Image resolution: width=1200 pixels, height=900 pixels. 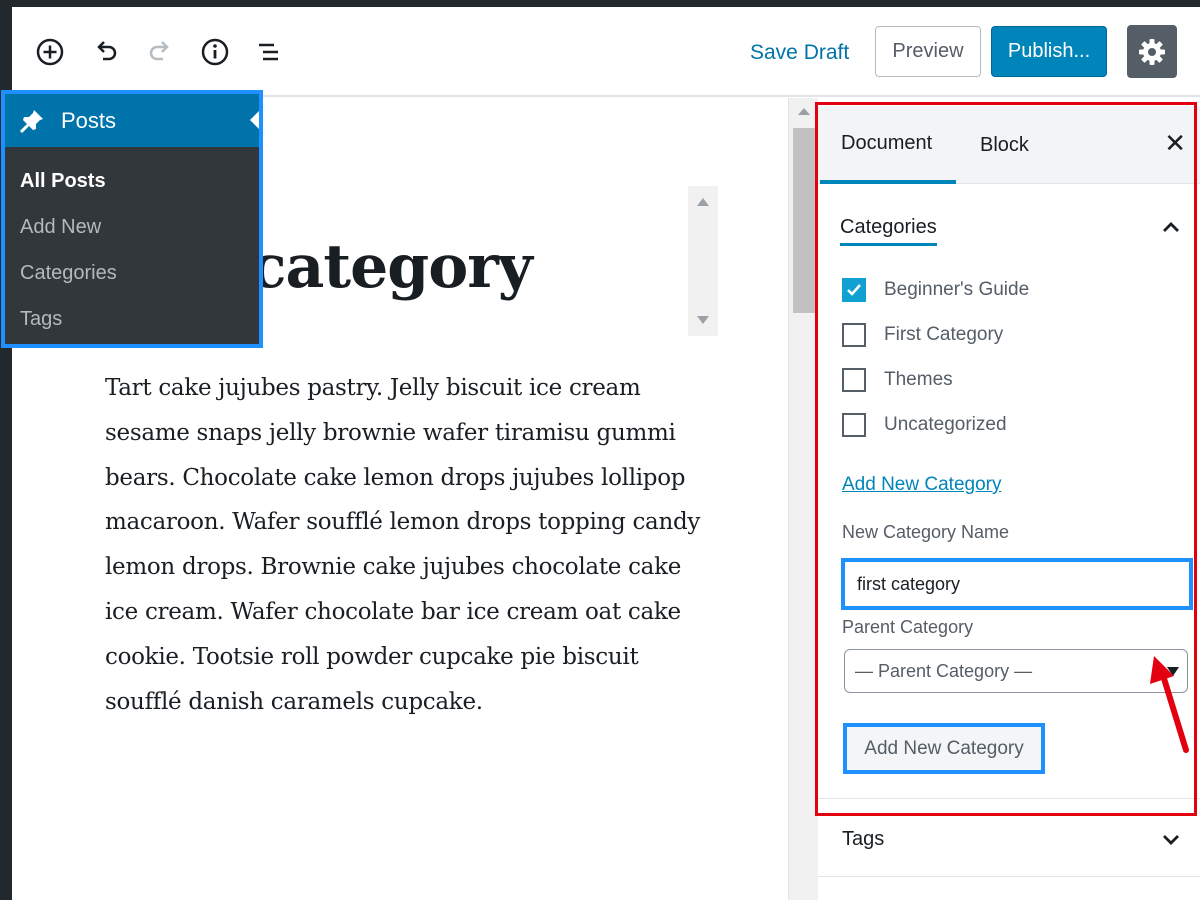 I want to click on pushpin-icon, so click(x=32, y=121).